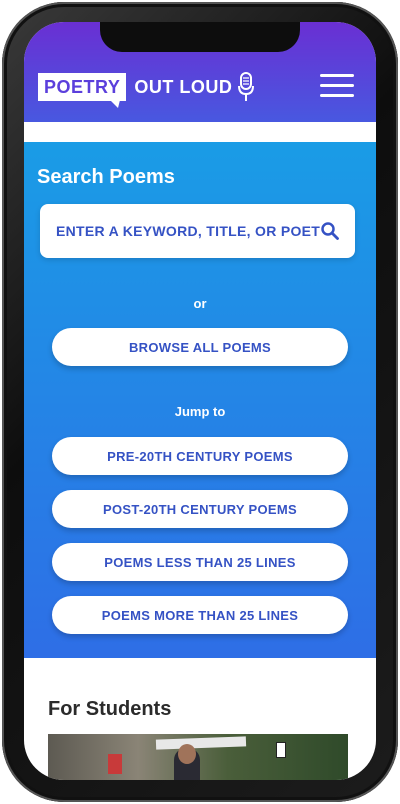 The height and width of the screenshot is (804, 400). I want to click on pre-20th-century-button: PRE-20TH CENTURY POEMS, so click(200, 456).